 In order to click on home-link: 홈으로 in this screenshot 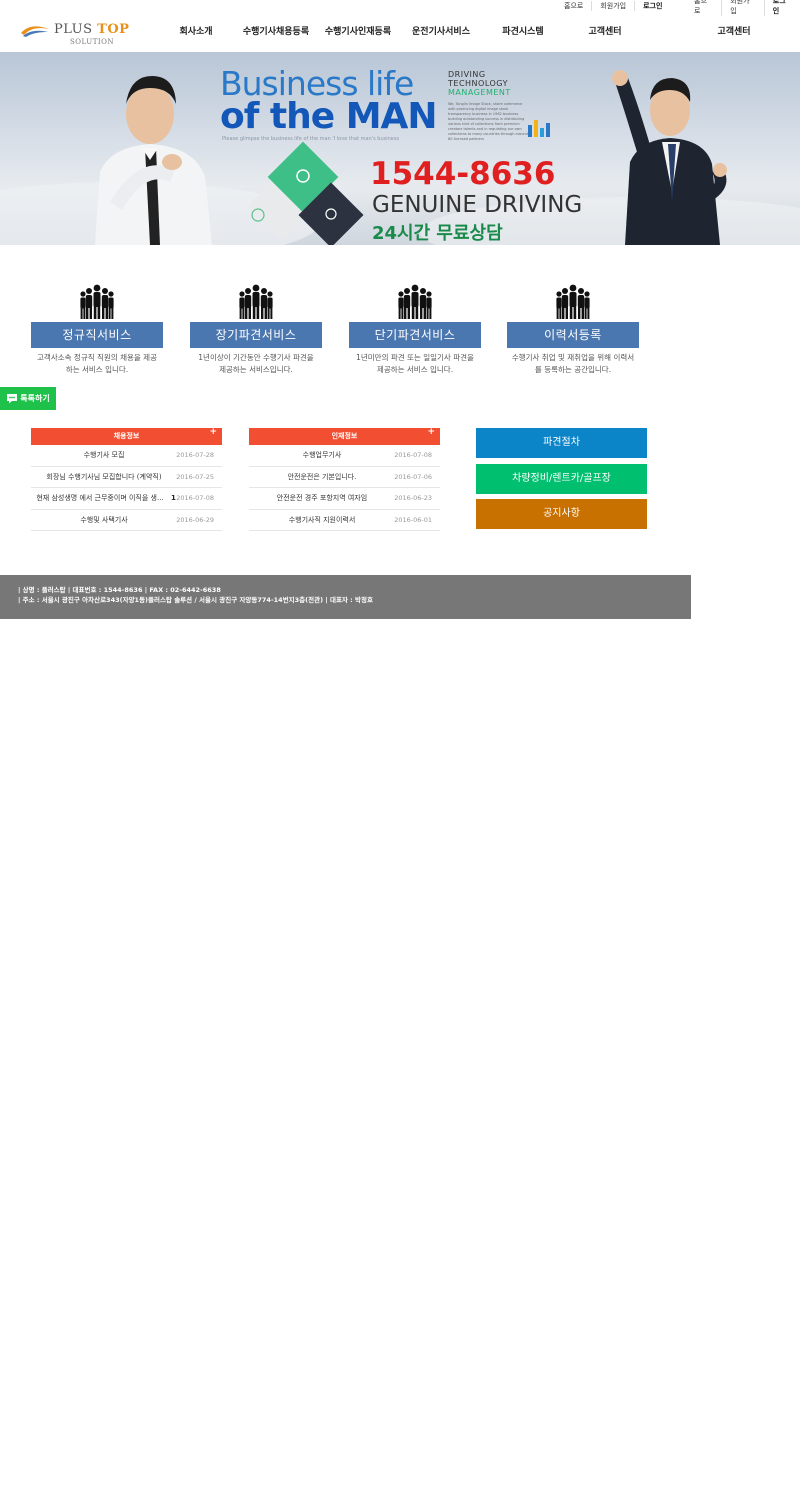, I will do `click(573, 6)`.